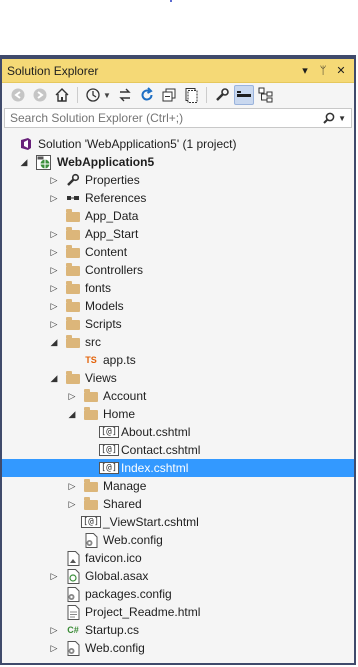 Image resolution: width=358 pixels, height=667 pixels. I want to click on web-project-icon, so click(43, 162).